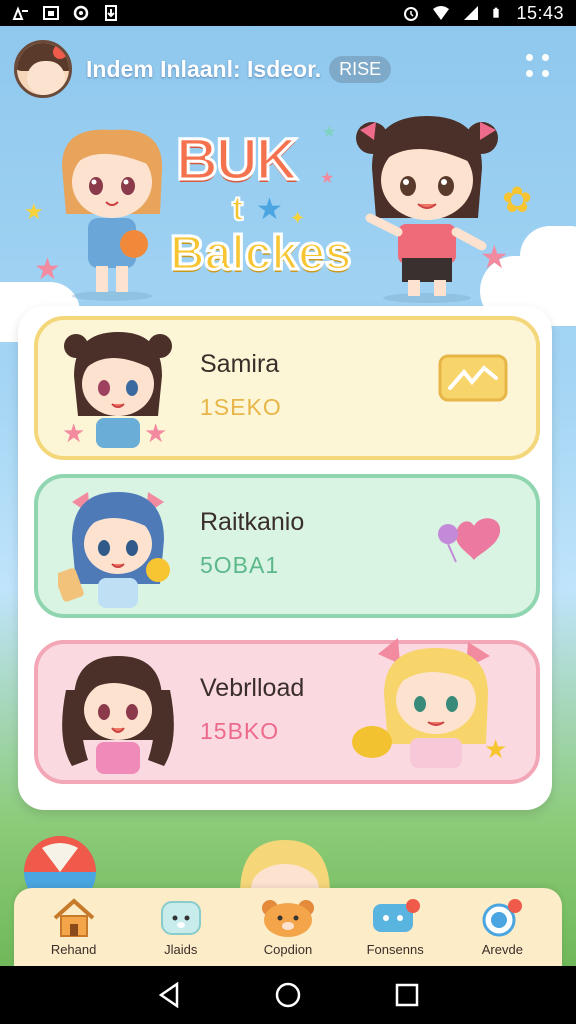  Describe the element at coordinates (73, 949) in the screenshot. I see `tab-label: Rehand` at that location.